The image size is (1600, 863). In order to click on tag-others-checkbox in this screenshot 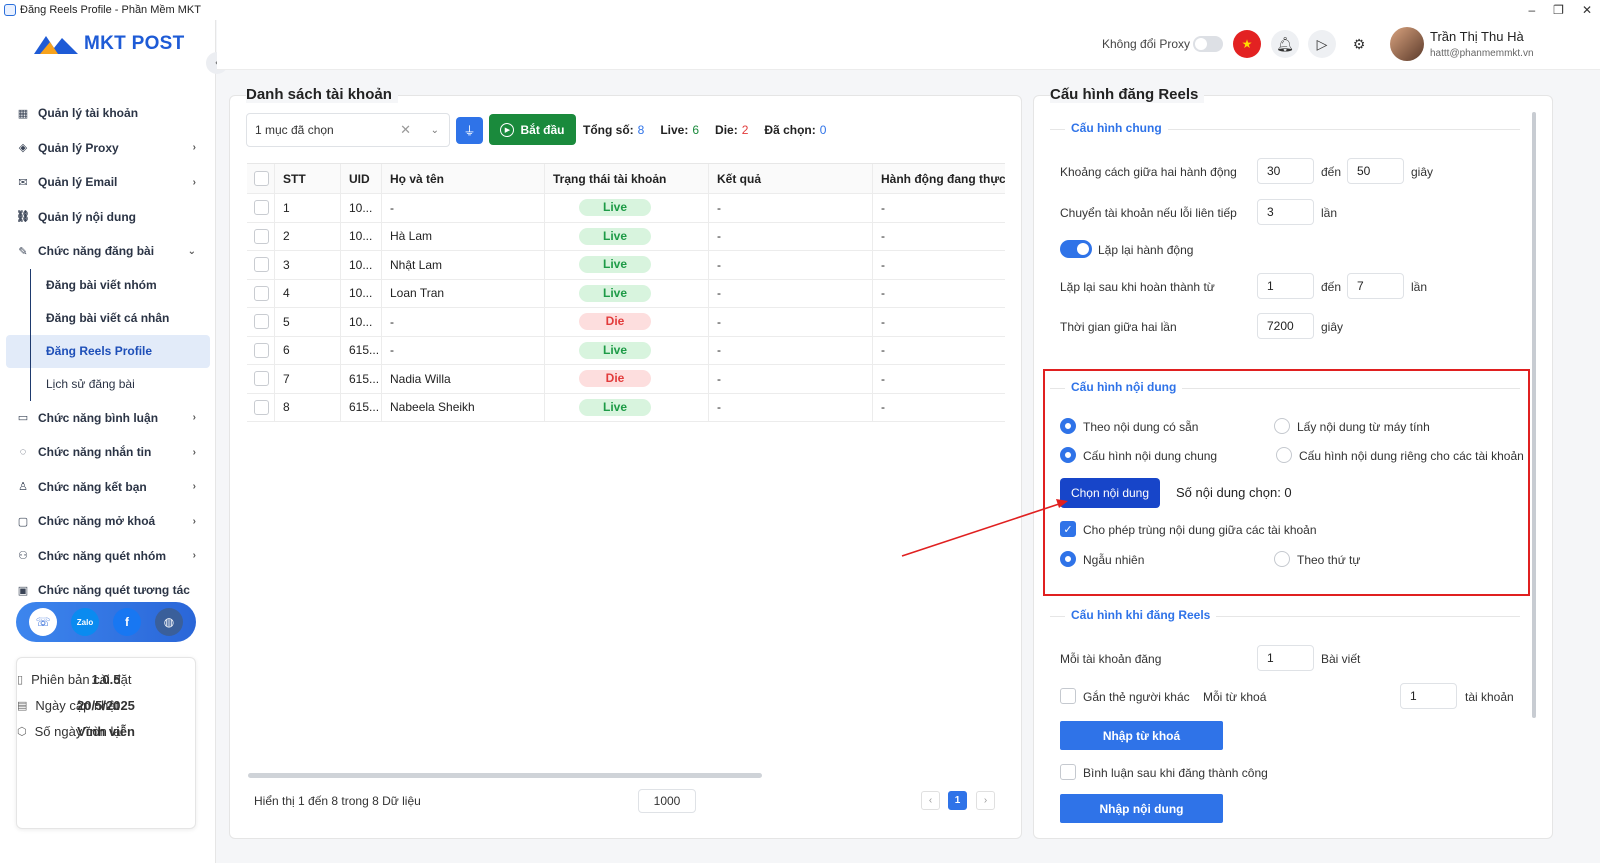, I will do `click(1068, 696)`.